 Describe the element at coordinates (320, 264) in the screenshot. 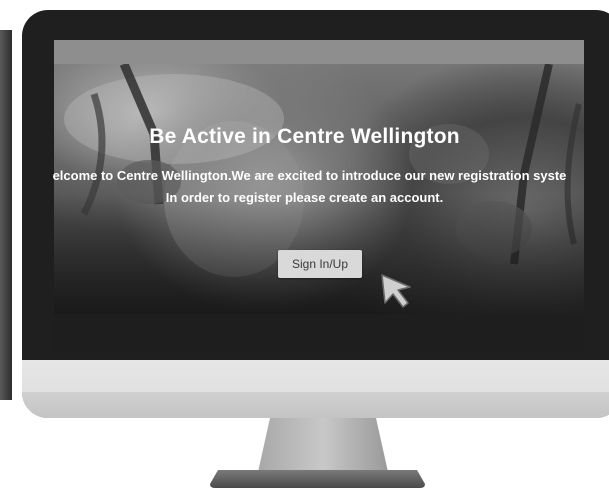

I see `sign-in-up-button: Sign In/Up` at that location.